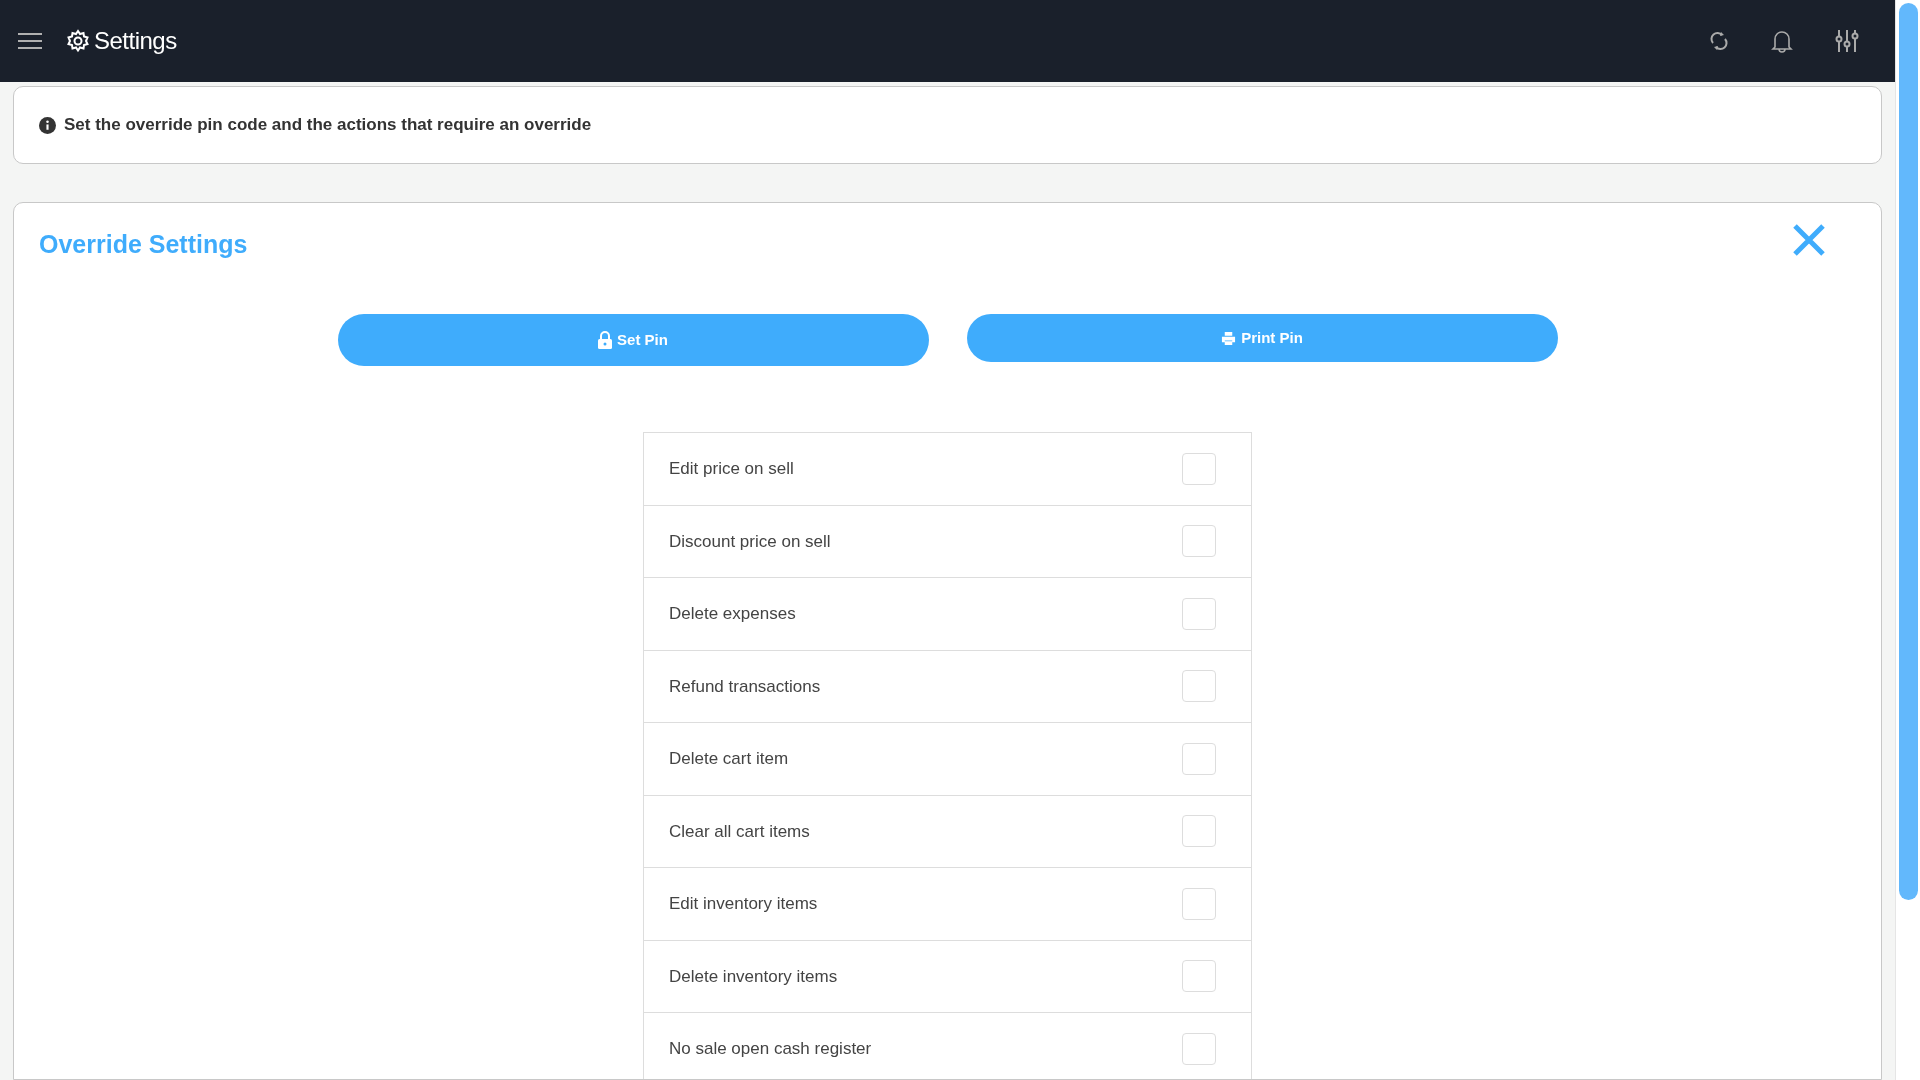  Describe the element at coordinates (1847, 41) in the screenshot. I see `sliders-icon` at that location.